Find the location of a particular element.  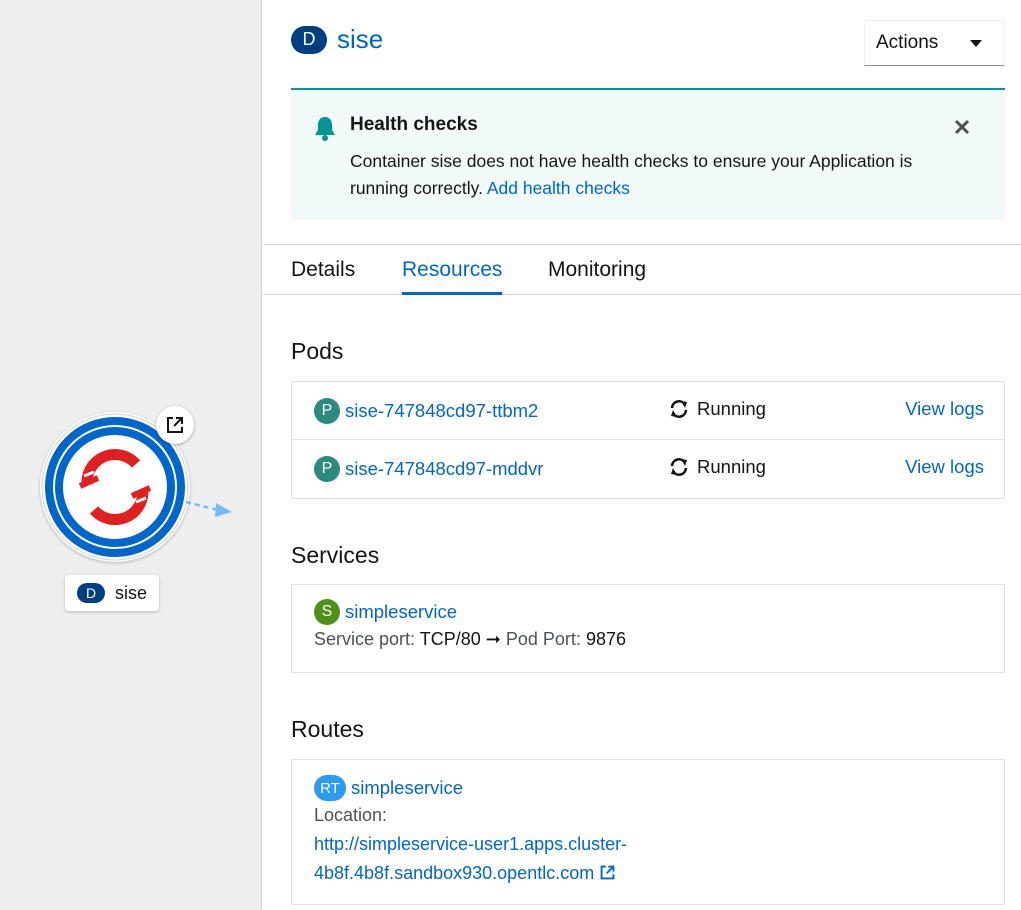

service-port-label: Service port: is located at coordinates (365, 639).